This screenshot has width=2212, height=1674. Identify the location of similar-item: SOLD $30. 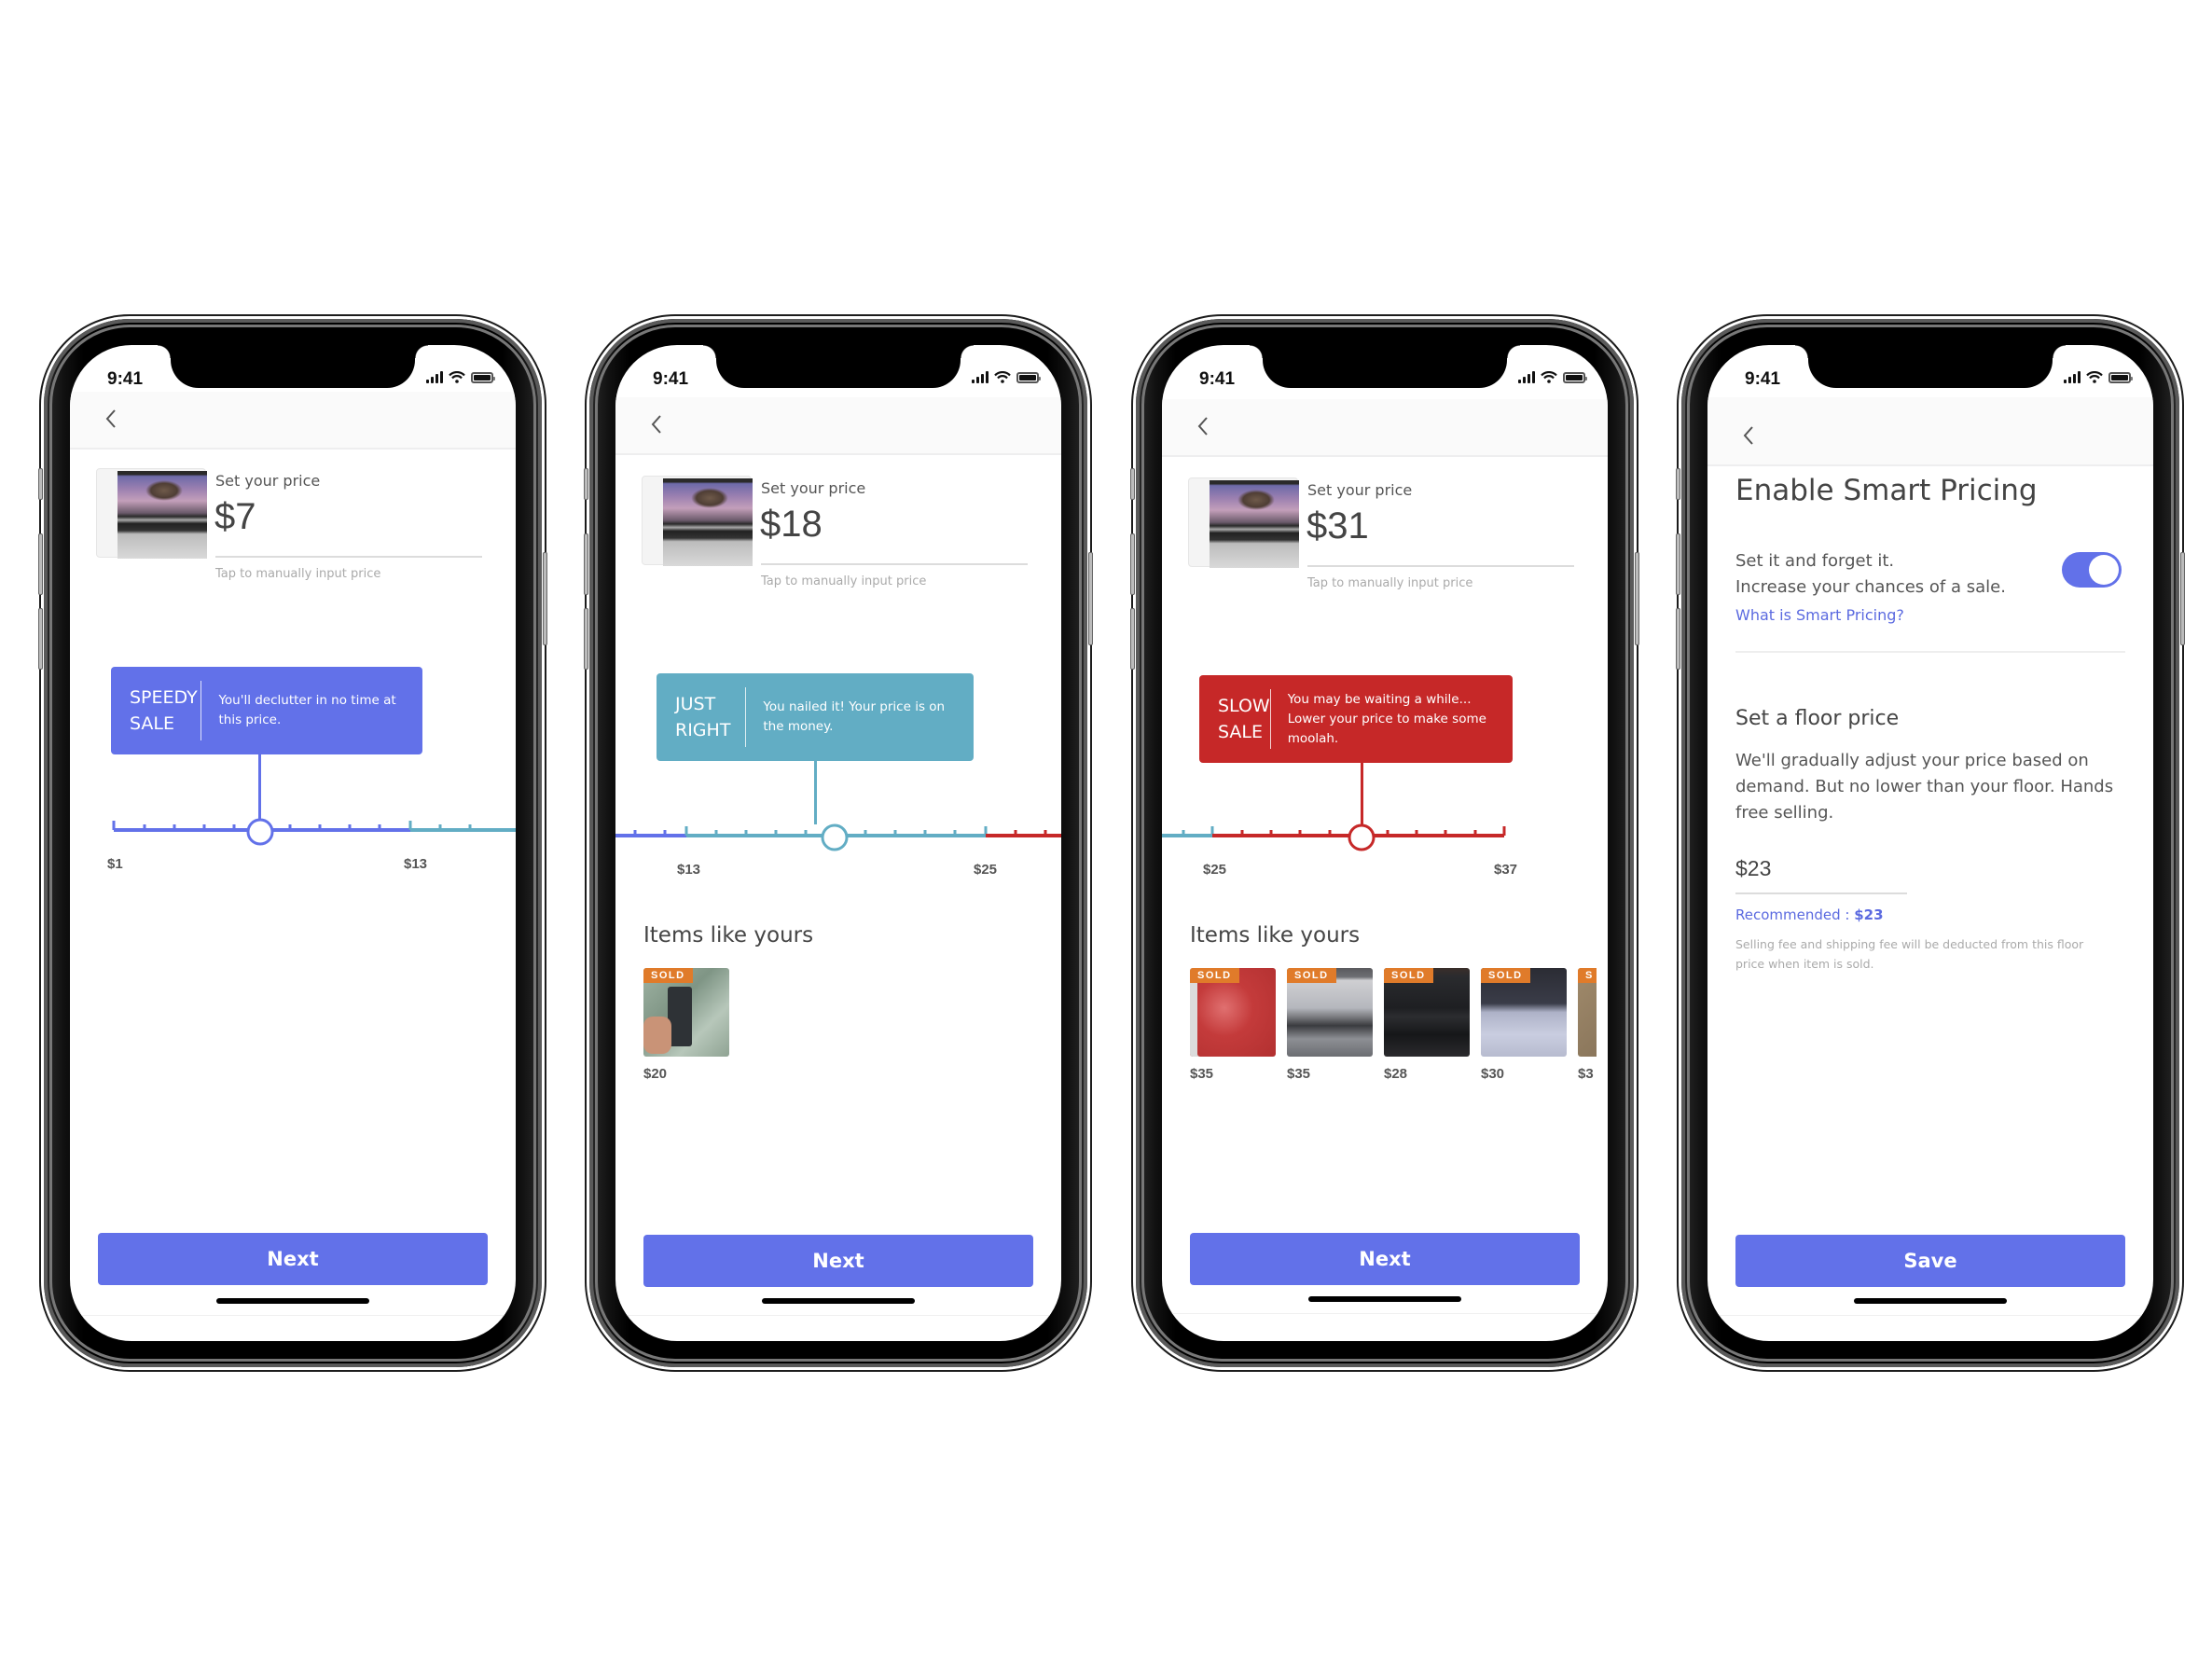
(1524, 1025).